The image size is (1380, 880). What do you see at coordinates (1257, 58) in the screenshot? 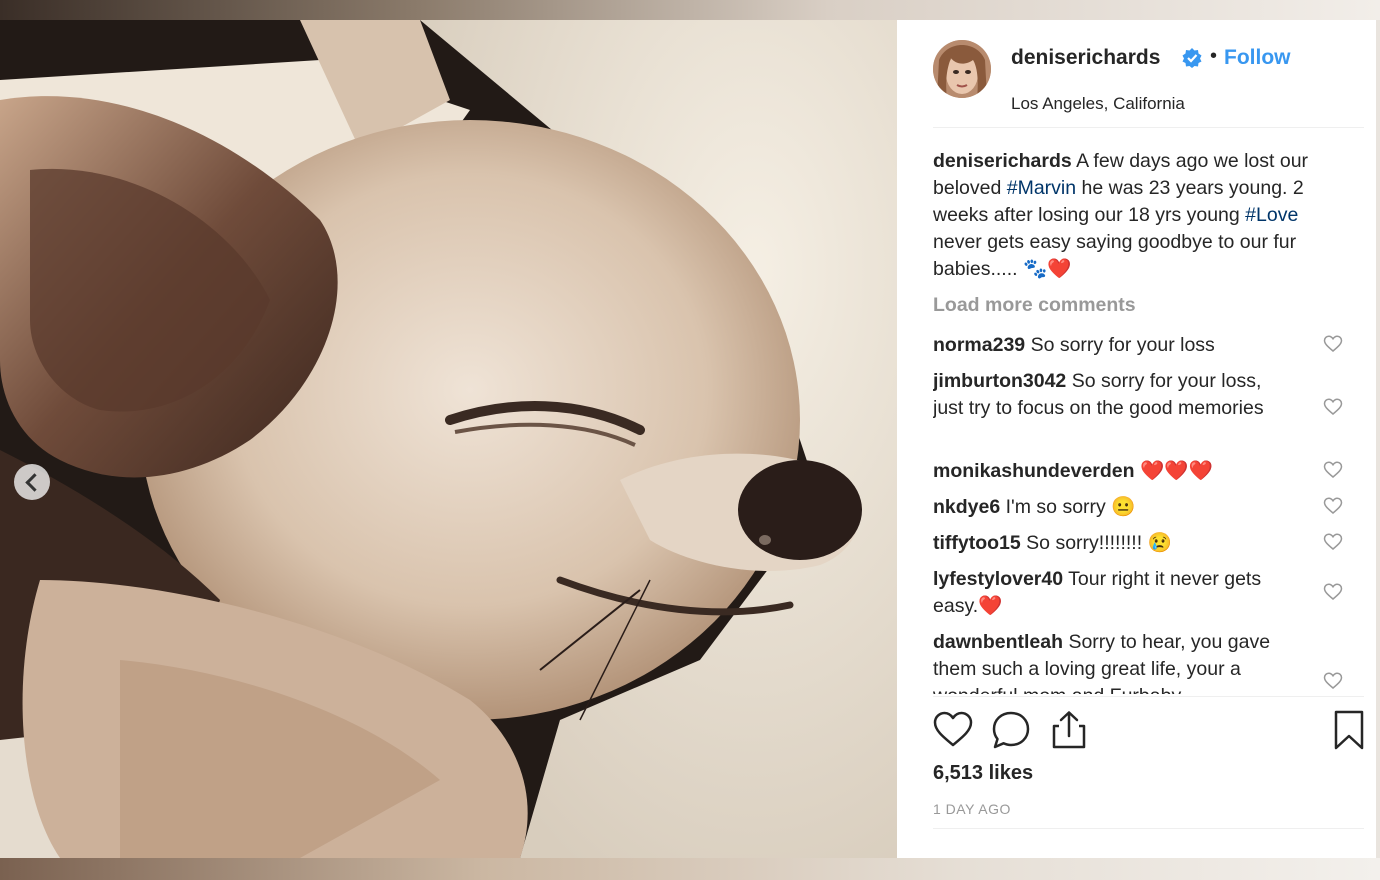
I see `follow-button: Follow` at bounding box center [1257, 58].